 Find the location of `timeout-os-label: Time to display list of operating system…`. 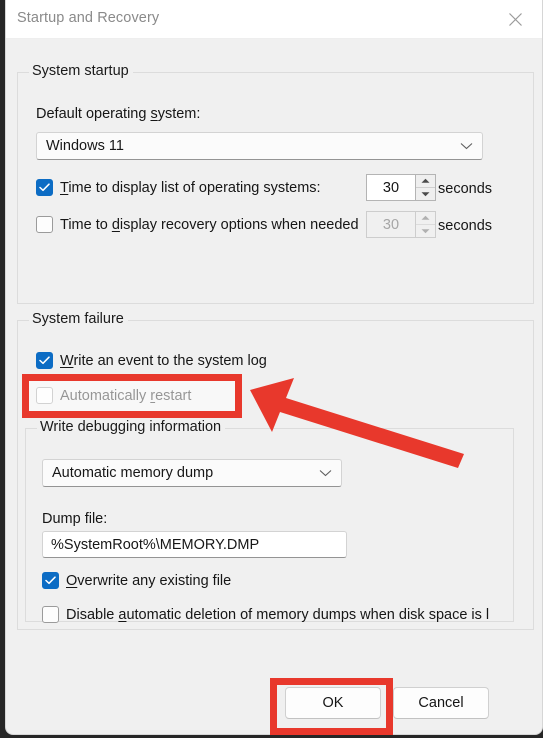

timeout-os-label: Time to display list of operating system… is located at coordinates (190, 187).